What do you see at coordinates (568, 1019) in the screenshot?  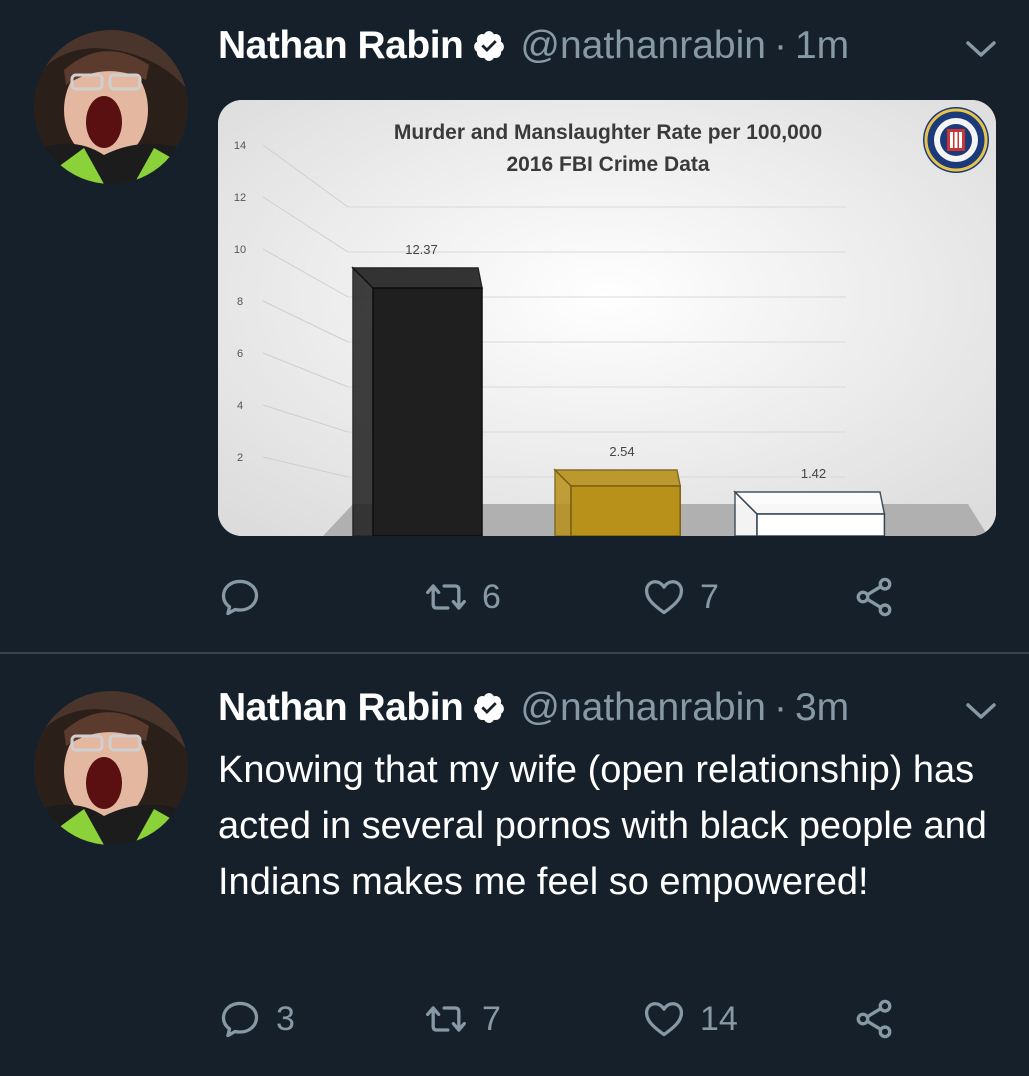 I see `tweet-actions: 3 7 14` at bounding box center [568, 1019].